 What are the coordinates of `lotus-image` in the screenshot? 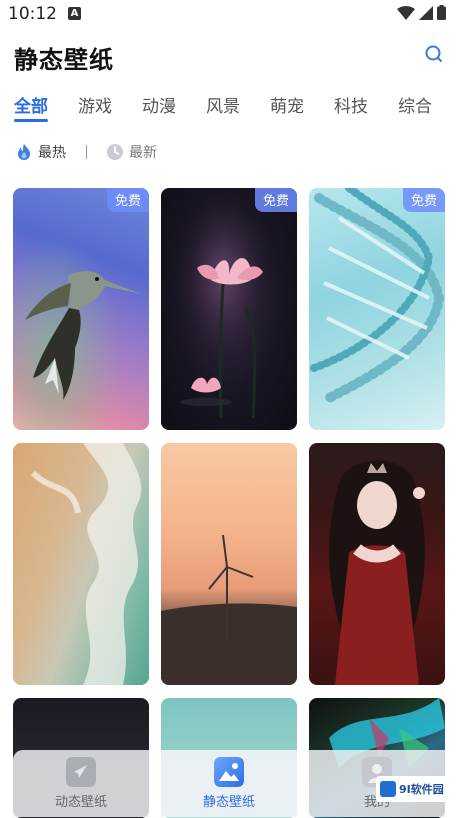 It's located at (229, 309).